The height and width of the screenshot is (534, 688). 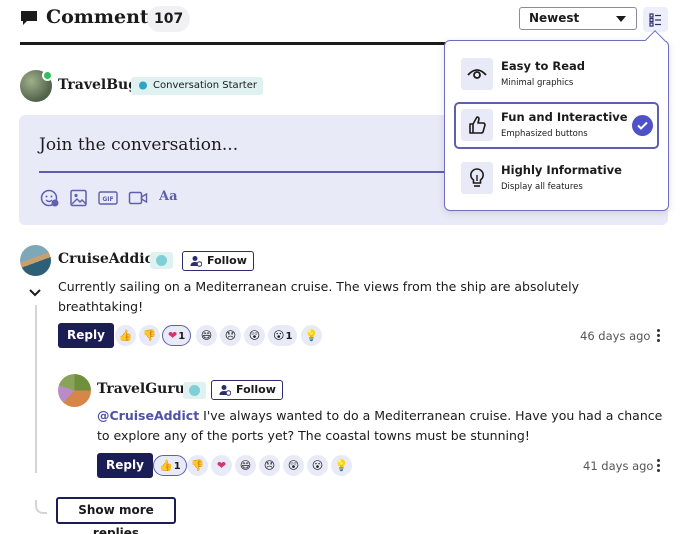 What do you see at coordinates (138, 198) in the screenshot?
I see `video-icon` at bounding box center [138, 198].